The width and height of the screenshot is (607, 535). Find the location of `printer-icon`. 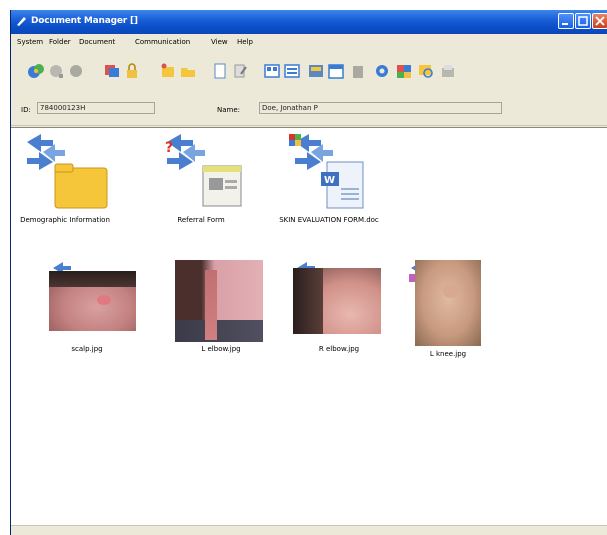

printer-icon is located at coordinates (358, 71).